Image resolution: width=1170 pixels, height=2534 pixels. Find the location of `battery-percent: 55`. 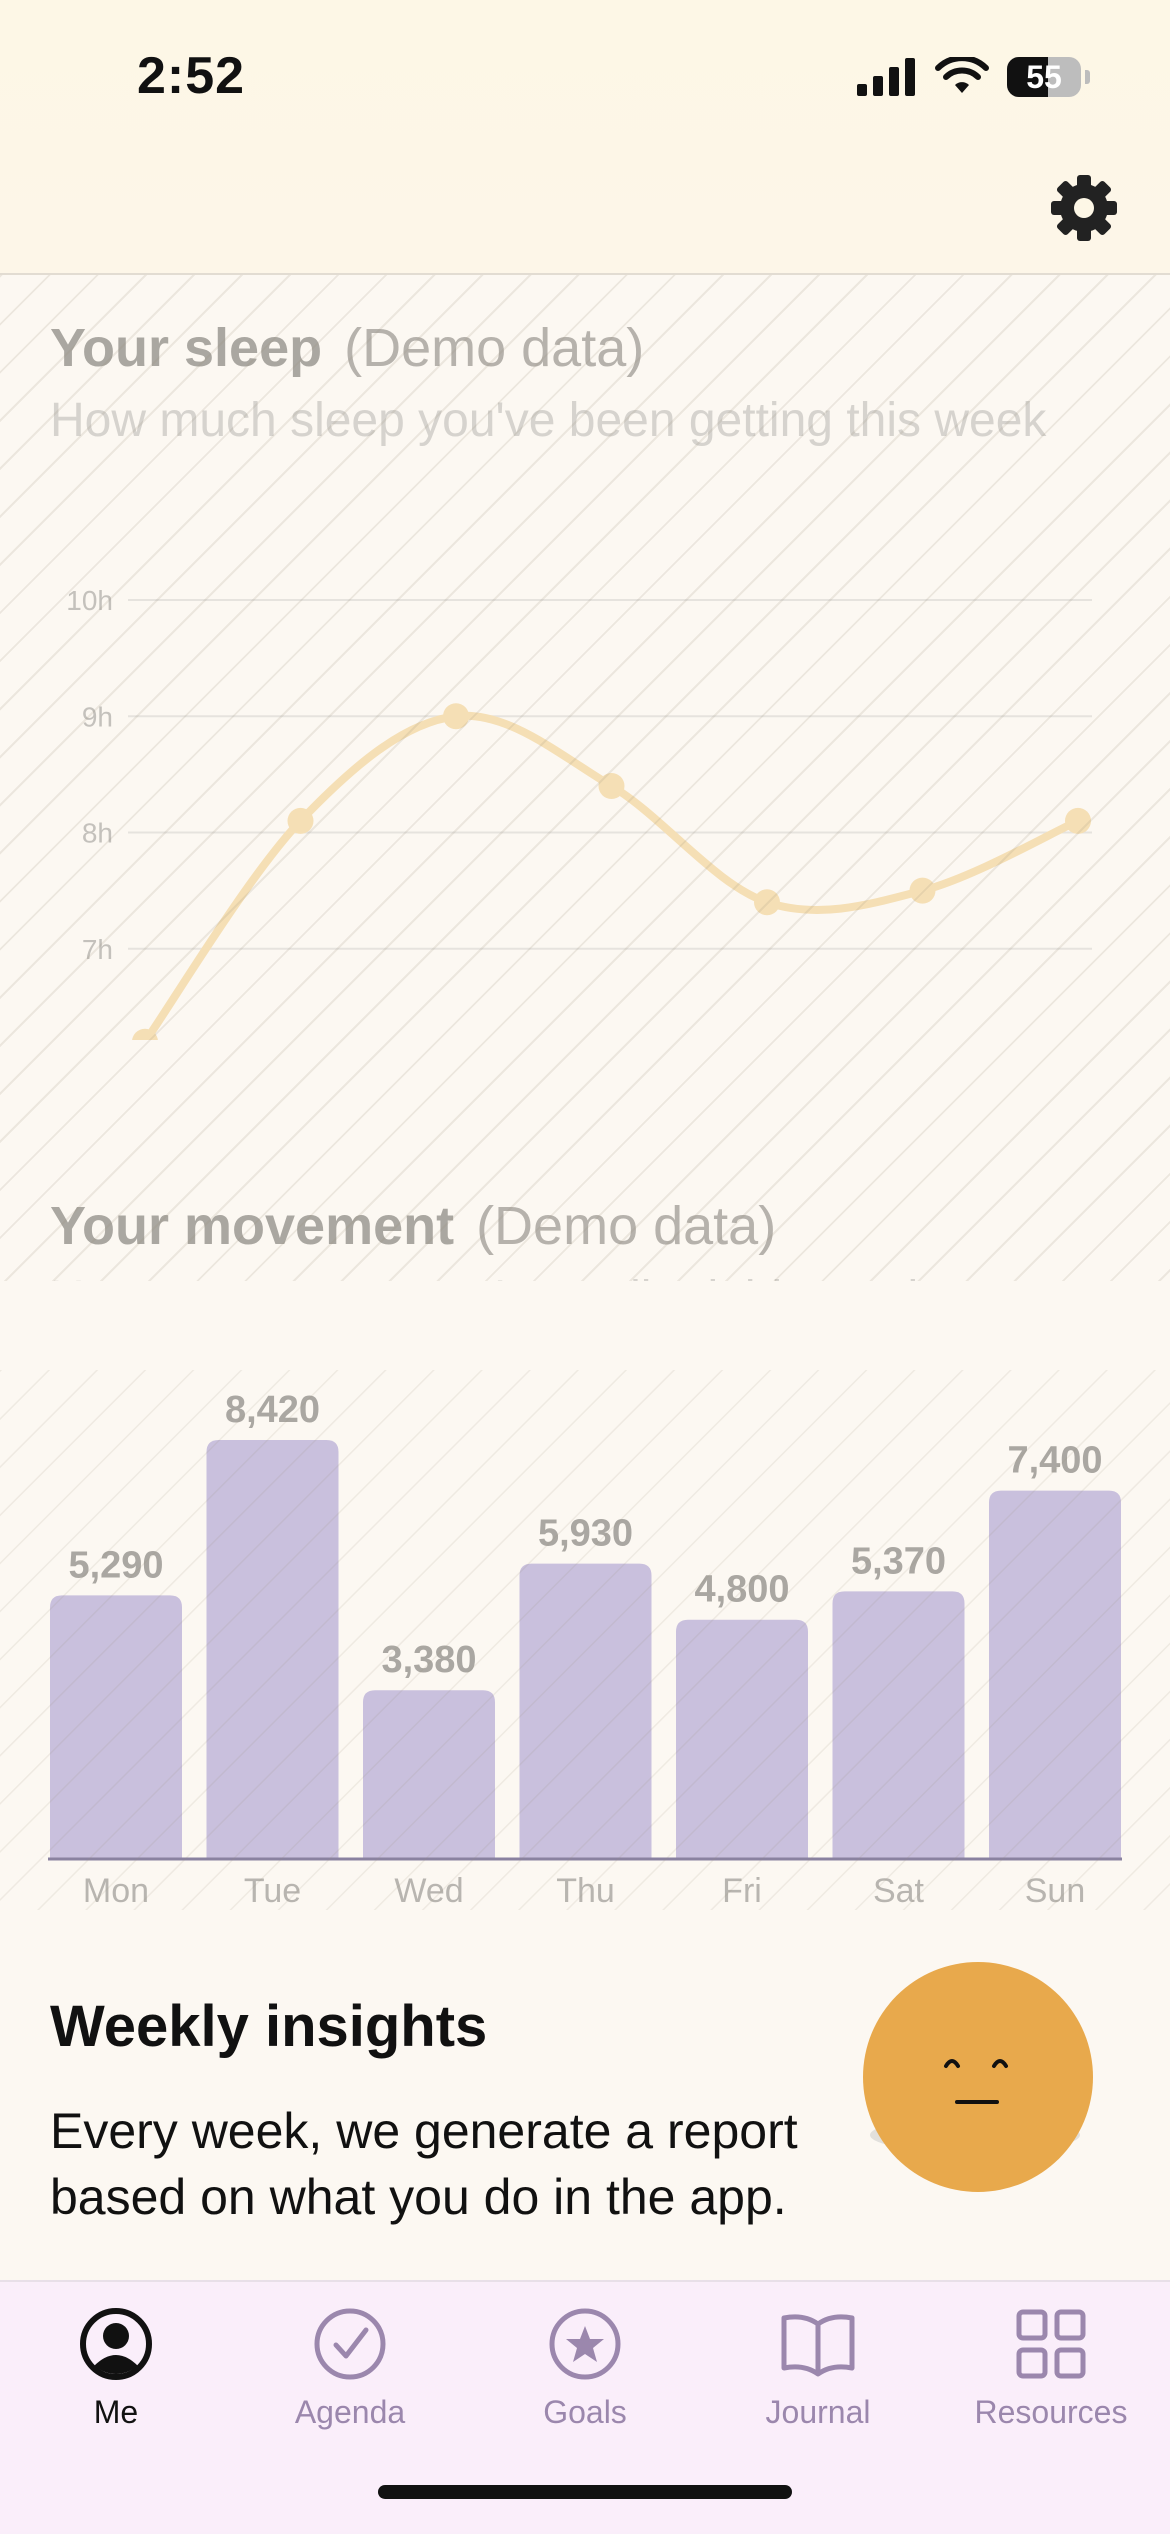

battery-percent: 55 is located at coordinates (1044, 77).